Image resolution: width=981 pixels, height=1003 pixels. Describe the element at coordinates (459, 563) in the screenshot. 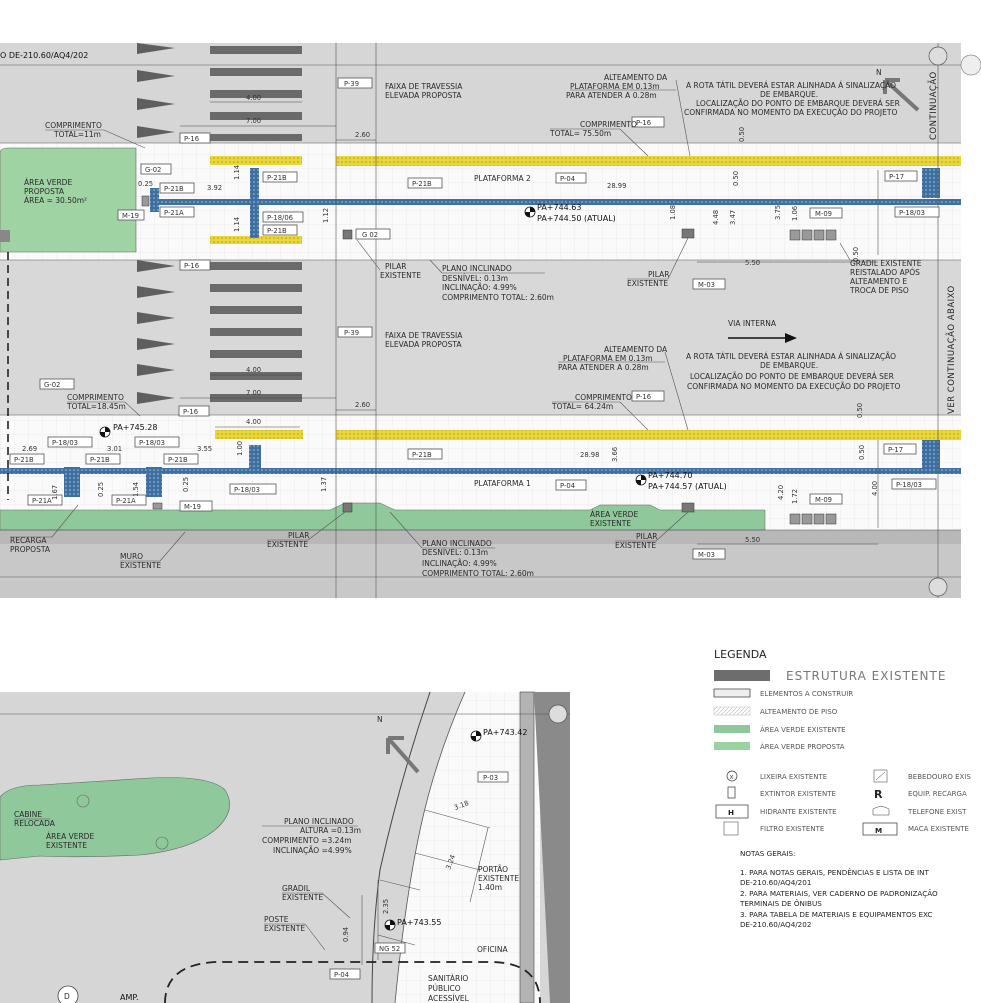

I see `svg-text: INCLINAÇÃO: 4.99%` at that location.